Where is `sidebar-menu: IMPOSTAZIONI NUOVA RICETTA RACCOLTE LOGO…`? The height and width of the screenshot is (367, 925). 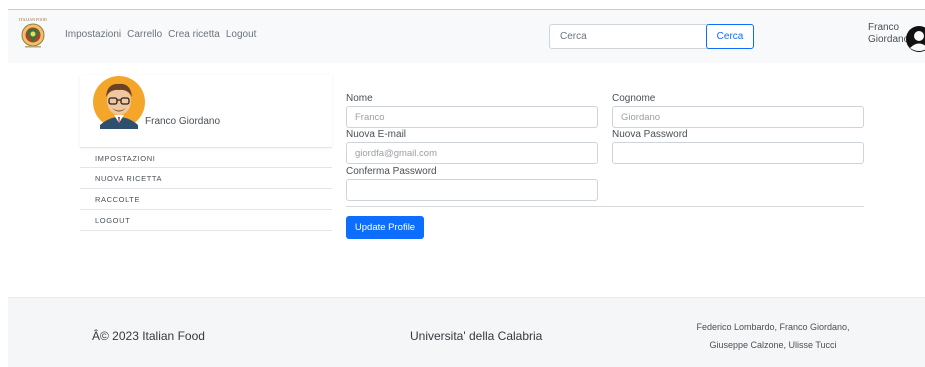
sidebar-menu: IMPOSTAZIONI NUOVA RICETTA RACCOLTE LOGO… is located at coordinates (206, 189).